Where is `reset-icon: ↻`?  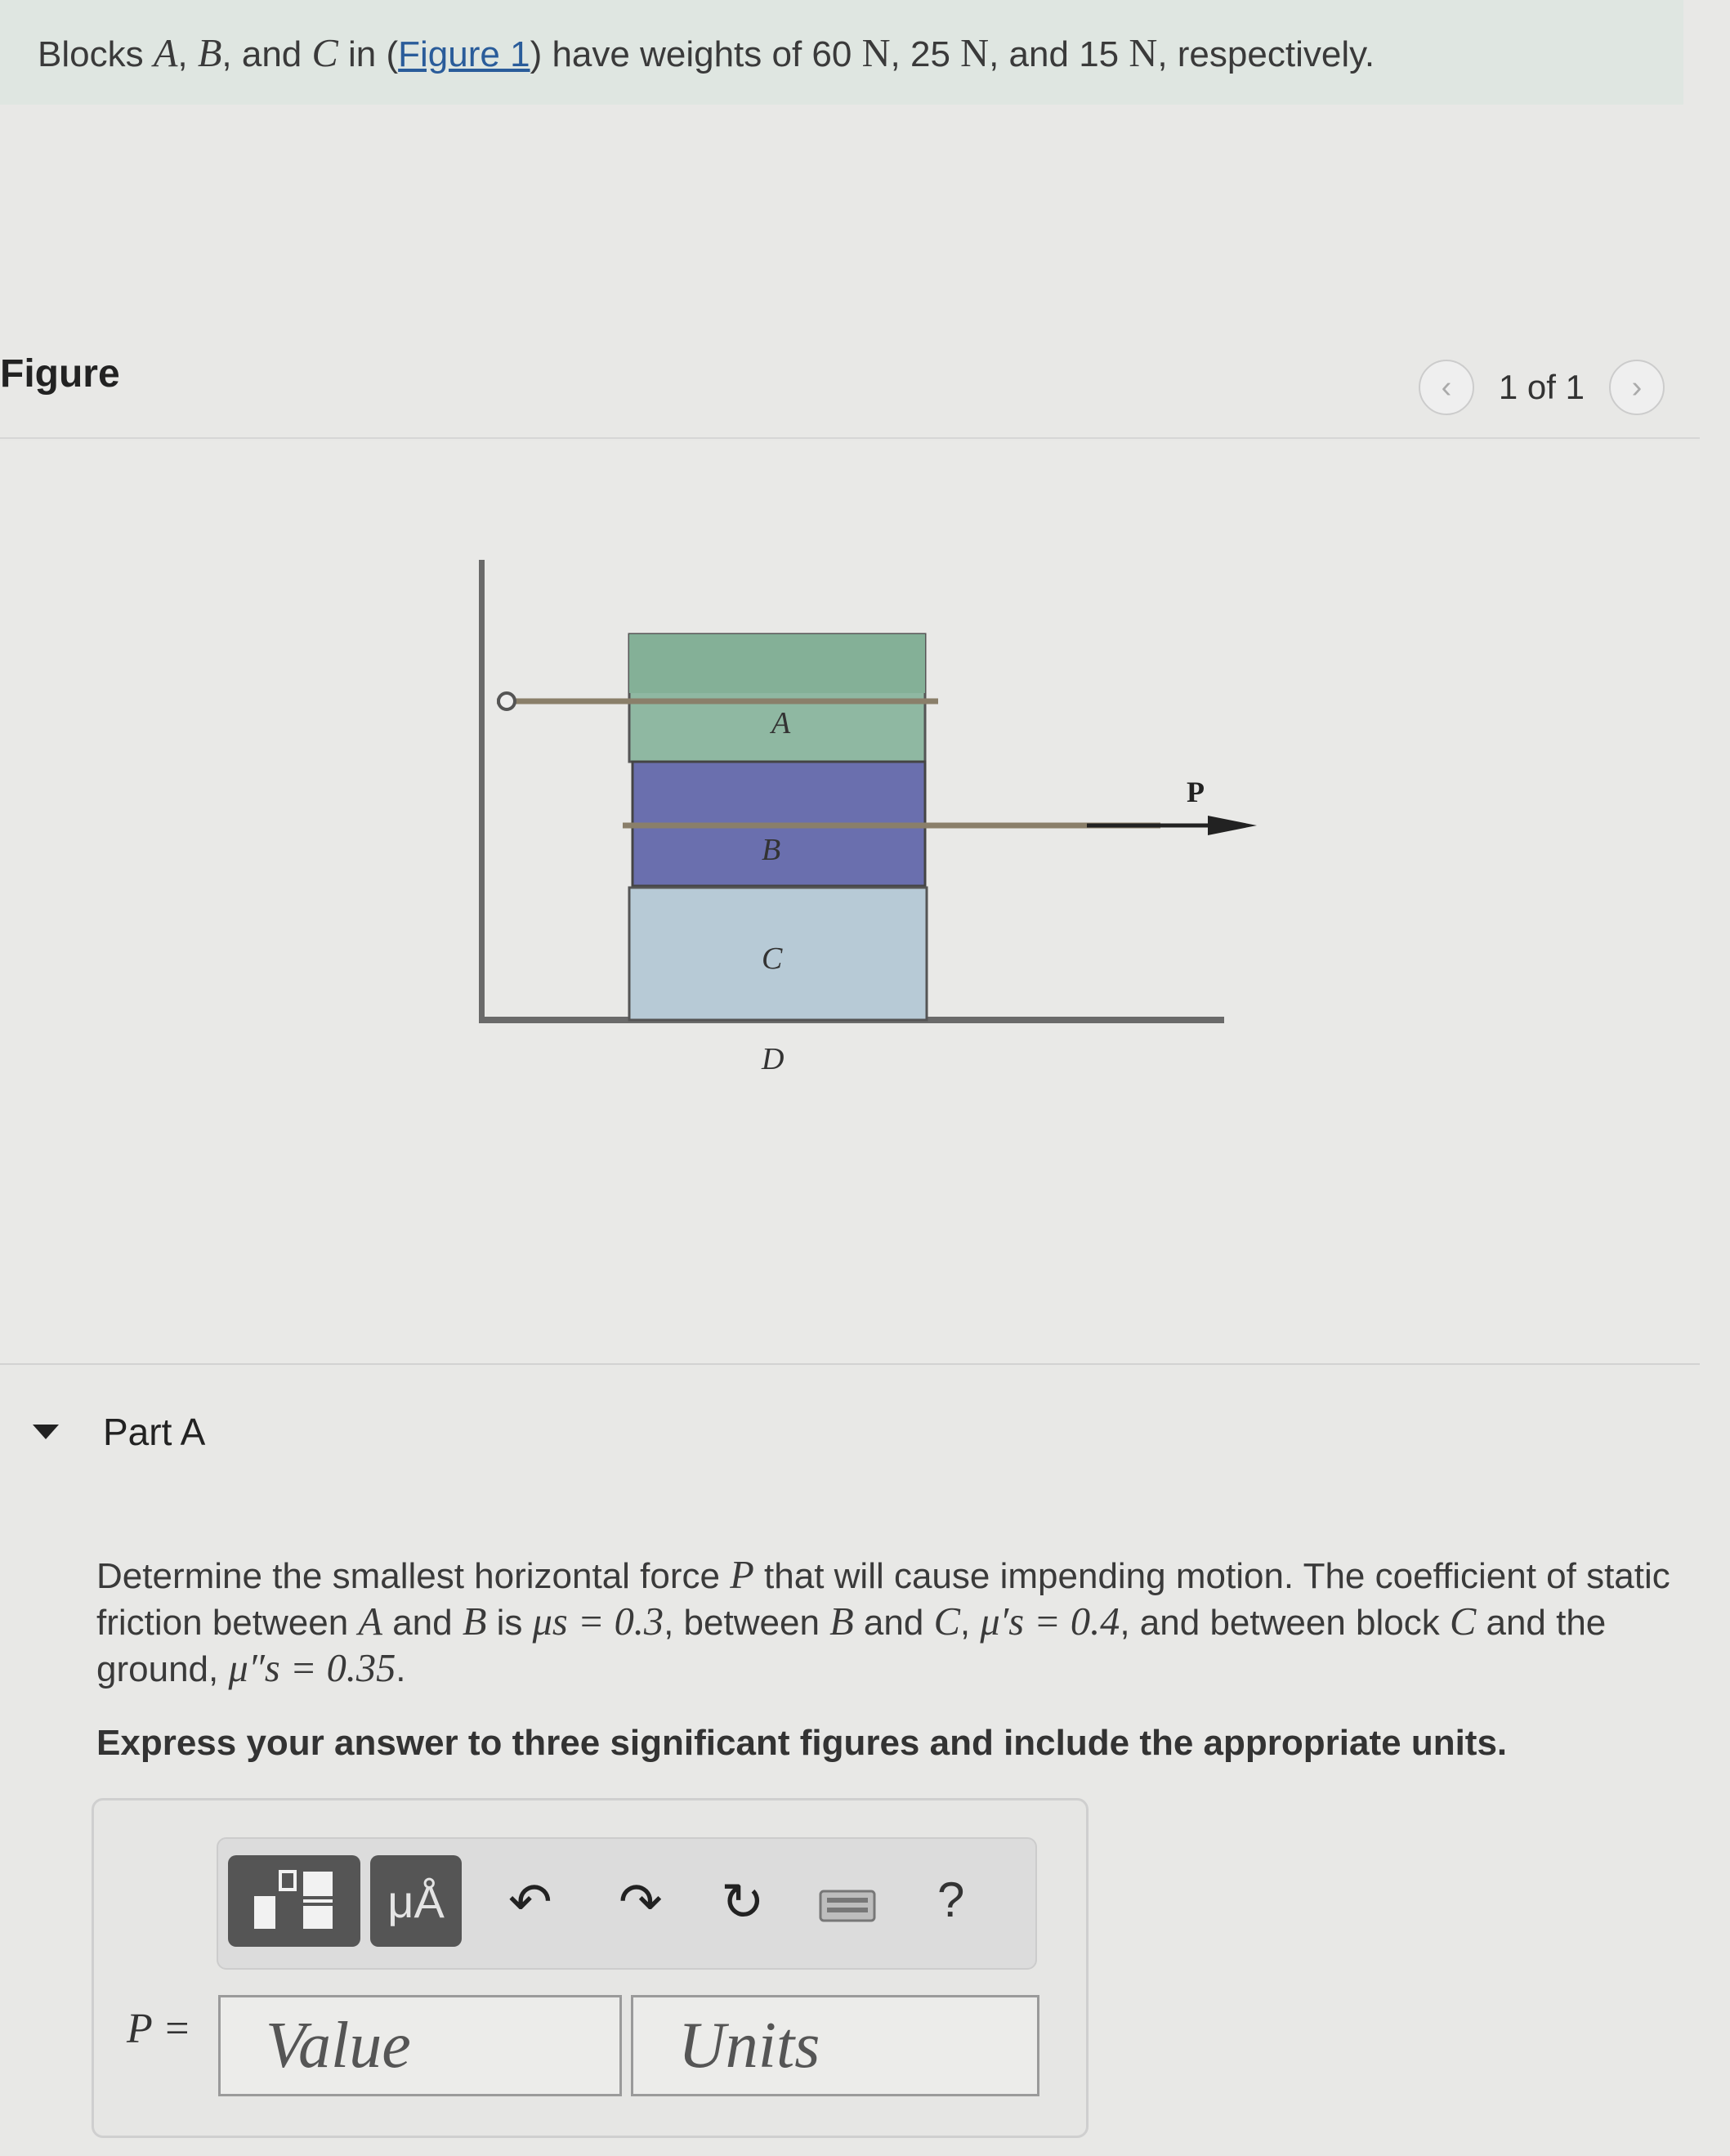
reset-icon: ↻ is located at coordinates (743, 1902).